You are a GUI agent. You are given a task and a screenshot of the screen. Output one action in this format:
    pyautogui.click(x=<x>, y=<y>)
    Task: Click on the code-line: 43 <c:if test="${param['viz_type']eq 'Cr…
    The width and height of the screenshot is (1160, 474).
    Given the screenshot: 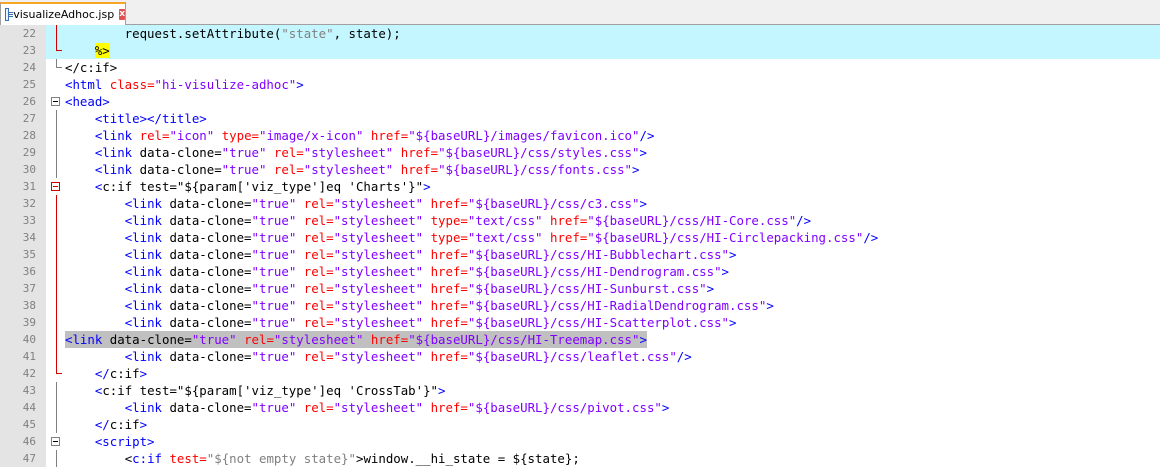 What is the action you would take?
    pyautogui.click(x=580, y=390)
    